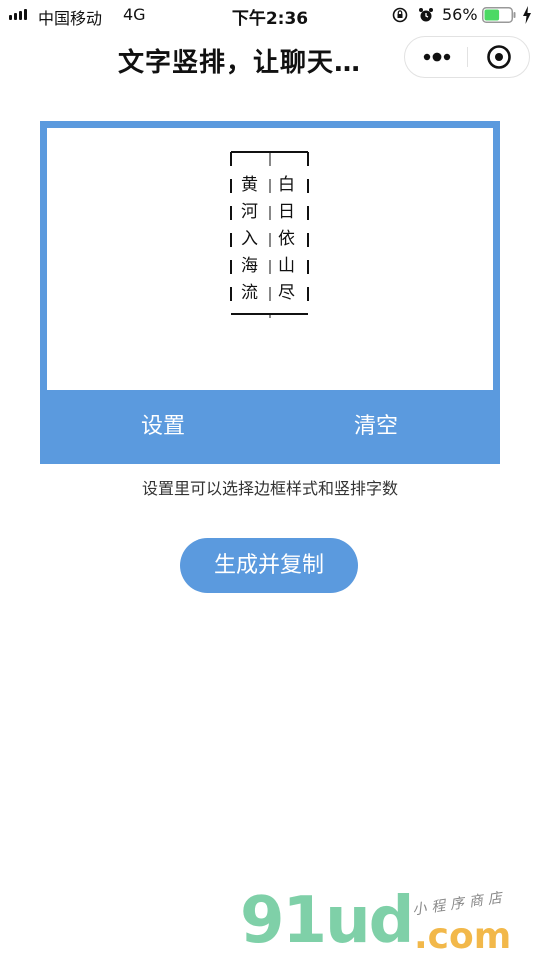  I want to click on poem-column-left: 黄河入海流, so click(249, 239).